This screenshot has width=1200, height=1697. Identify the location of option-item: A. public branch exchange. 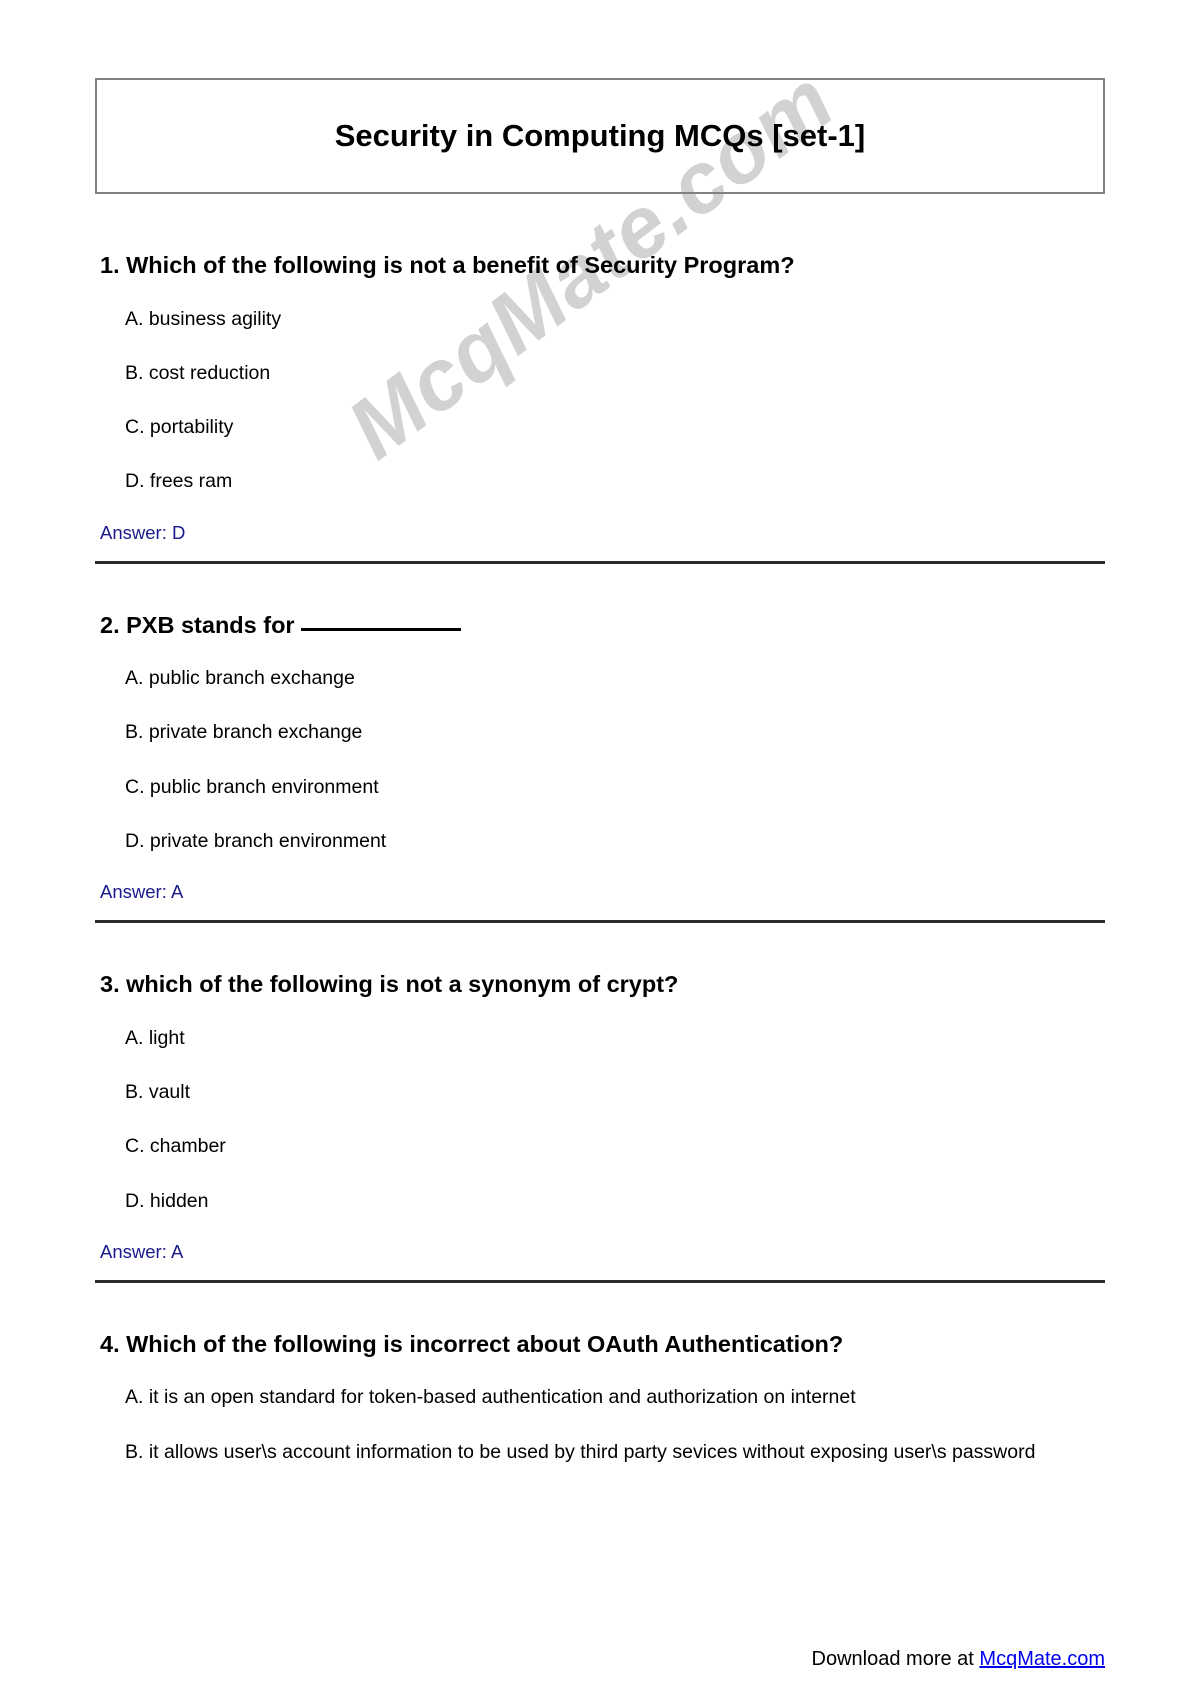
(615, 678).